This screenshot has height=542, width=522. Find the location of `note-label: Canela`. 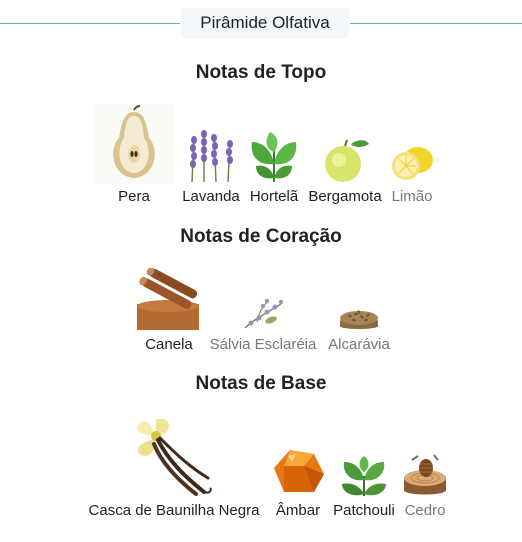

note-label: Canela is located at coordinates (169, 344).